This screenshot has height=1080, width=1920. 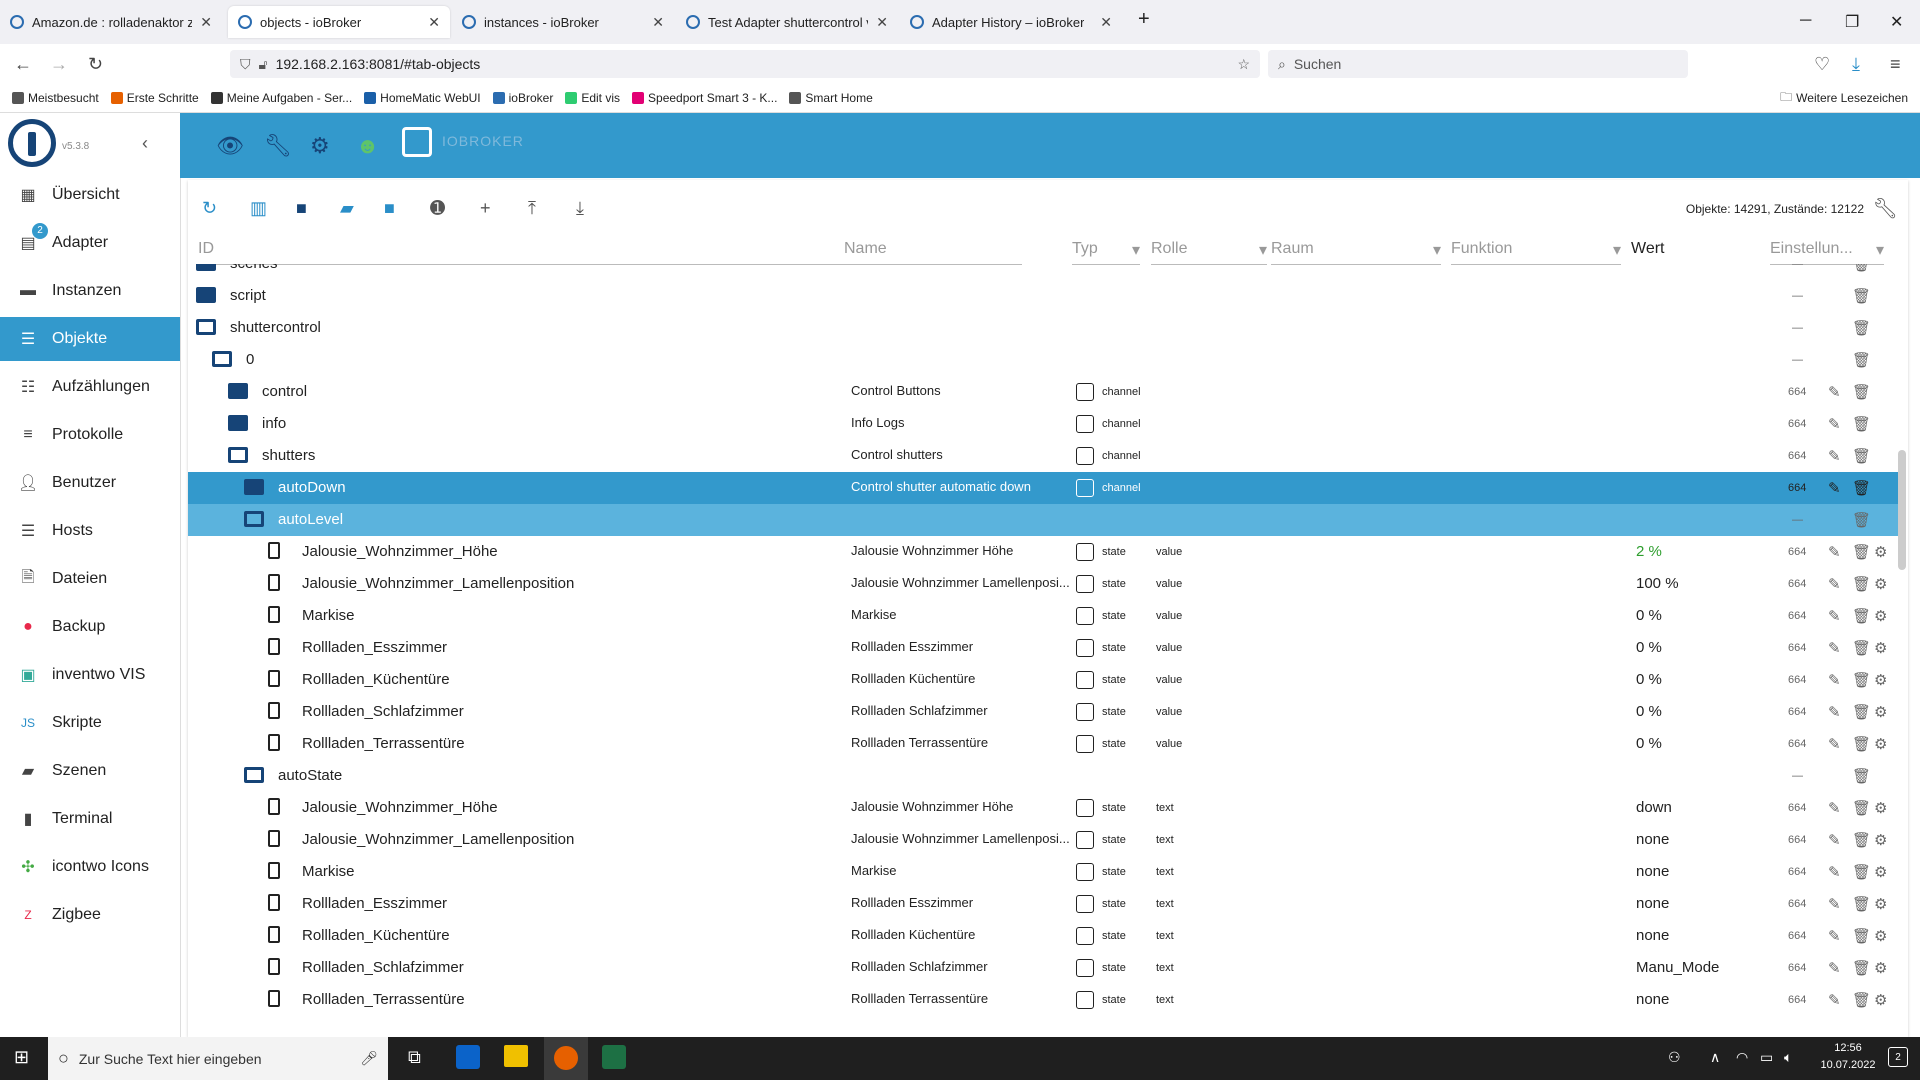 What do you see at coordinates (422, 98) in the screenshot?
I see `bookmark-item: HomeMatic WebUI` at bounding box center [422, 98].